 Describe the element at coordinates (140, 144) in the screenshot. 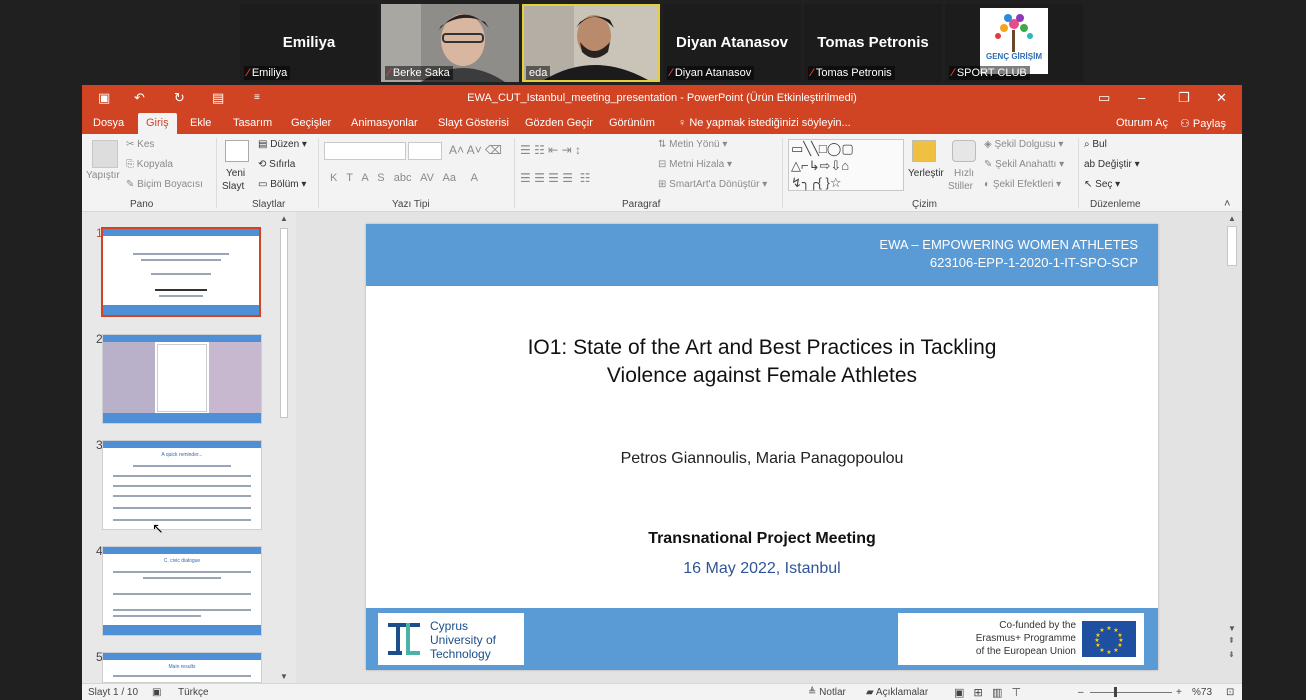

I see `cut-button: ✂ Kes` at that location.